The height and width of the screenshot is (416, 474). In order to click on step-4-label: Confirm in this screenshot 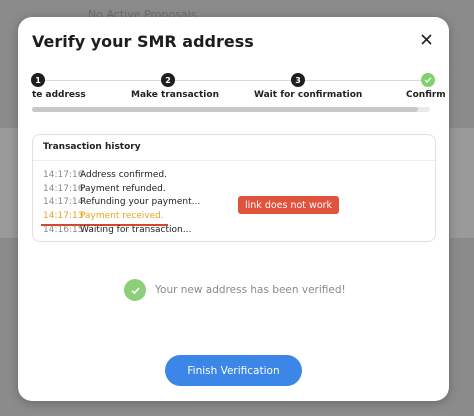, I will do `click(426, 95)`.